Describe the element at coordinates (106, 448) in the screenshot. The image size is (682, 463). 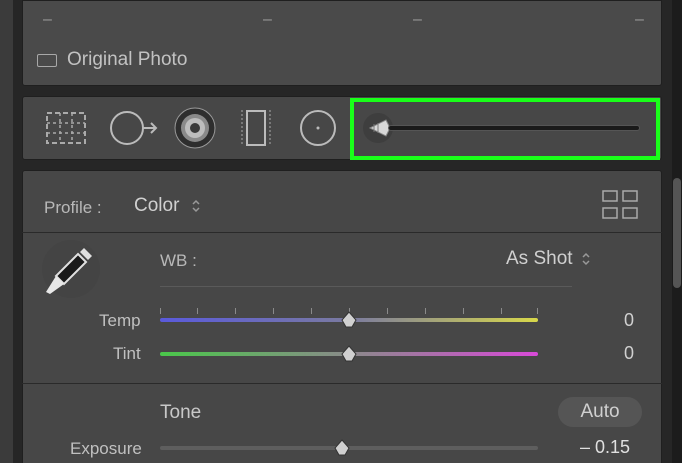
I see `exposure-label: Exposure` at that location.